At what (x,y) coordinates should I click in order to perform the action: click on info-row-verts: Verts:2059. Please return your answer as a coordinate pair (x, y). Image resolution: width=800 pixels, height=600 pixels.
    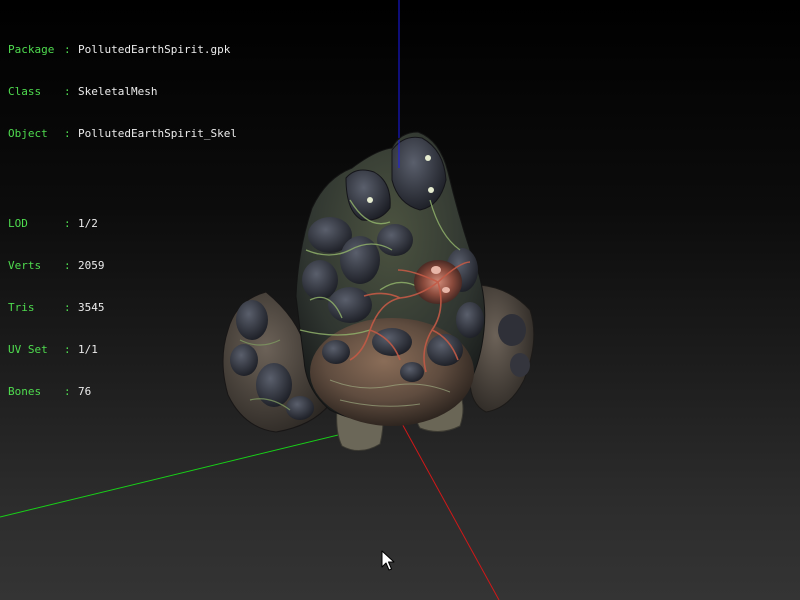
    Looking at the image, I should click on (122, 266).